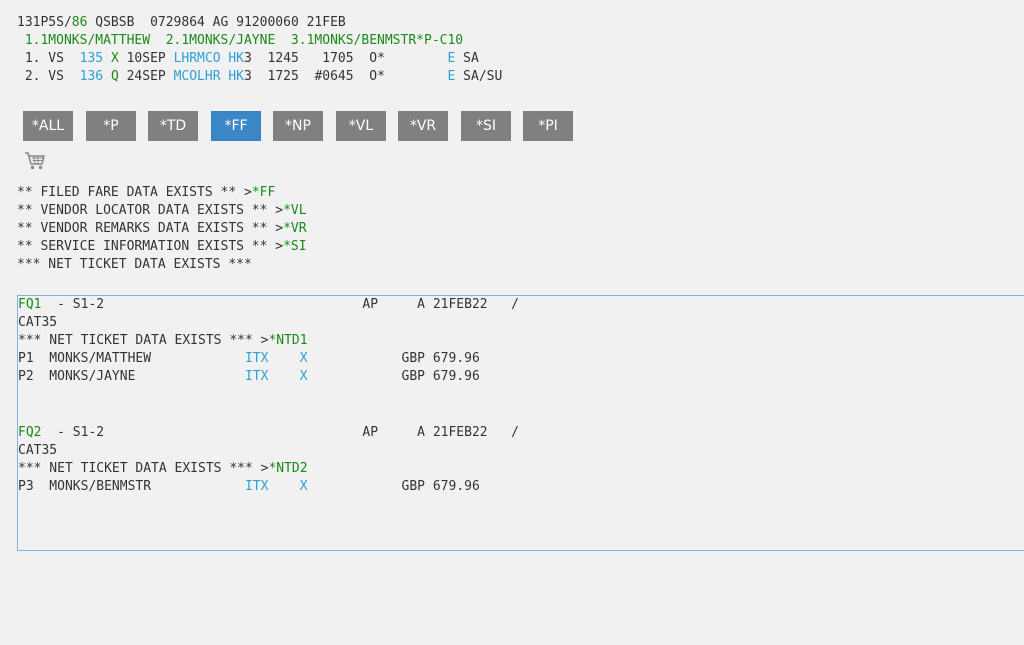 The width and height of the screenshot is (1024, 645). What do you see at coordinates (48, 76) in the screenshot?
I see `segment-number: 2. VS` at bounding box center [48, 76].